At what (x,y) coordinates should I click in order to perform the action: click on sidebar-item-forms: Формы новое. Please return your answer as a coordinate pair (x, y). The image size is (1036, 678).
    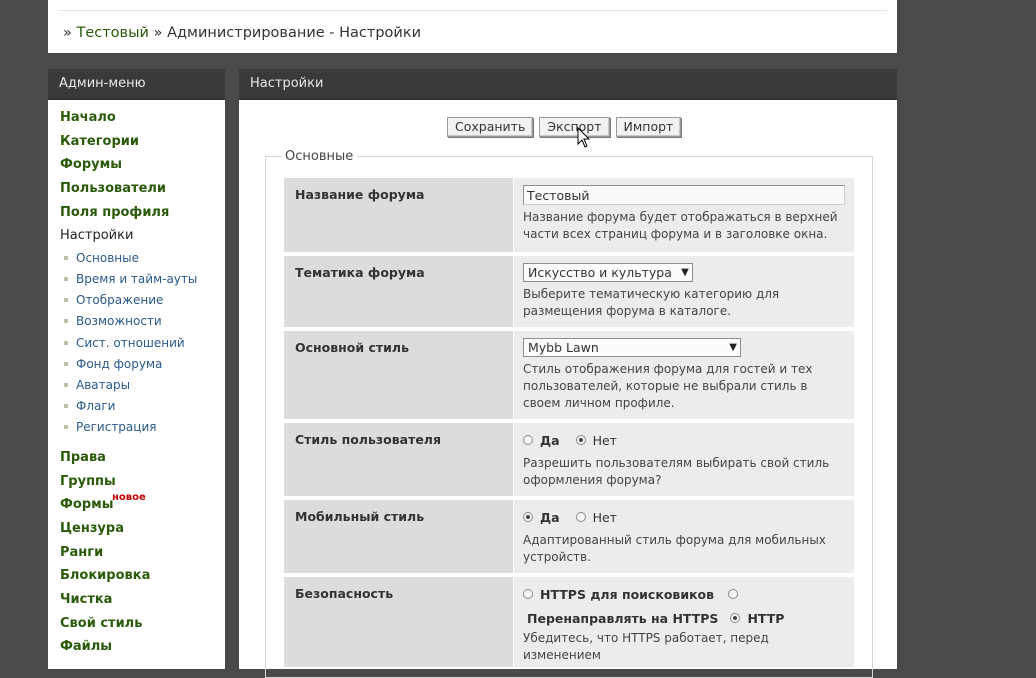
    Looking at the image, I should click on (142, 504).